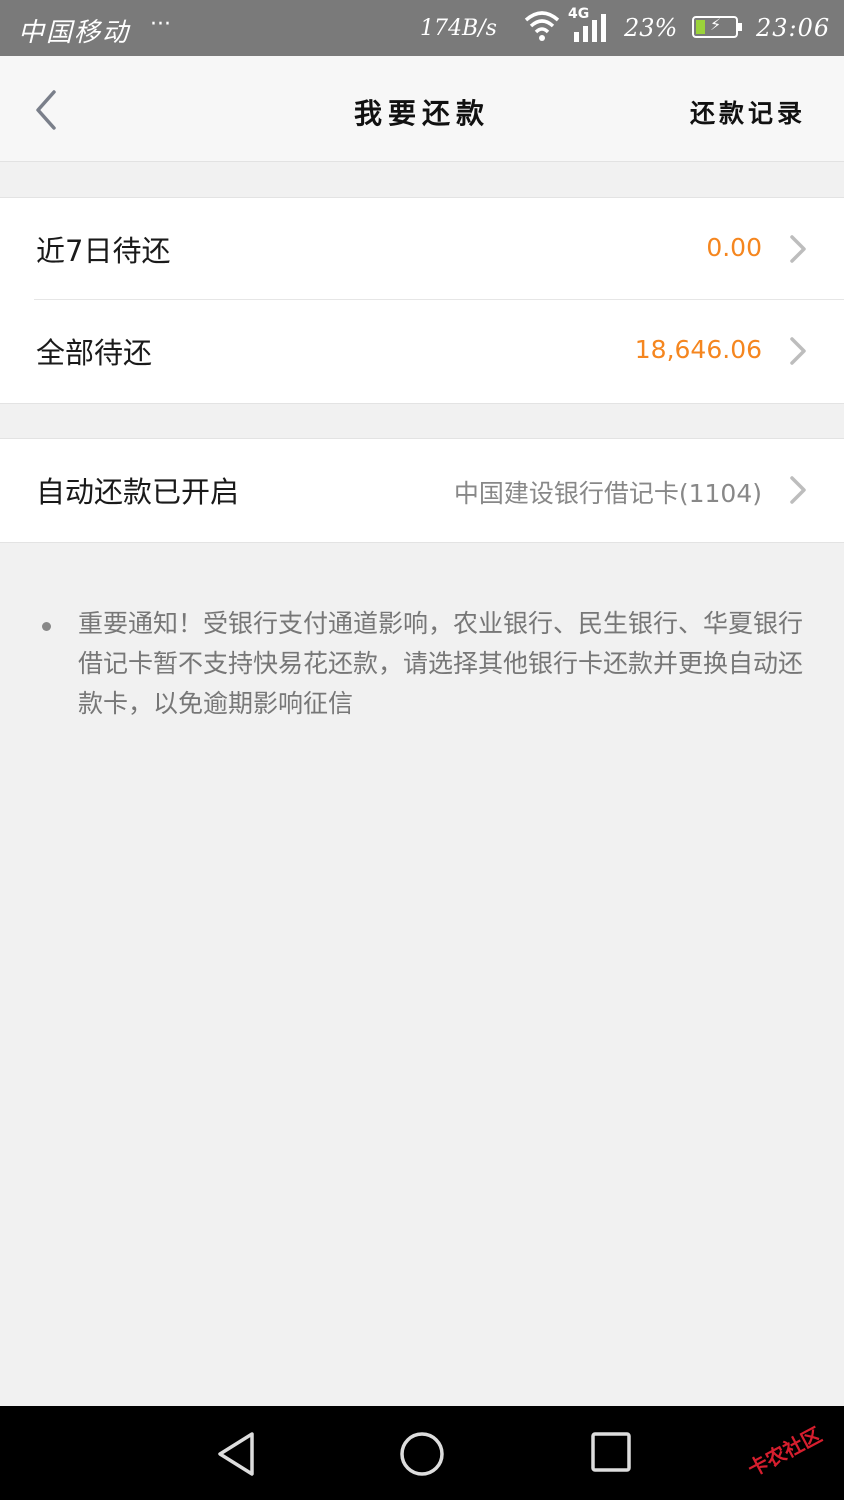  I want to click on system-navigation-bar: 卡农社区, so click(422, 1453).